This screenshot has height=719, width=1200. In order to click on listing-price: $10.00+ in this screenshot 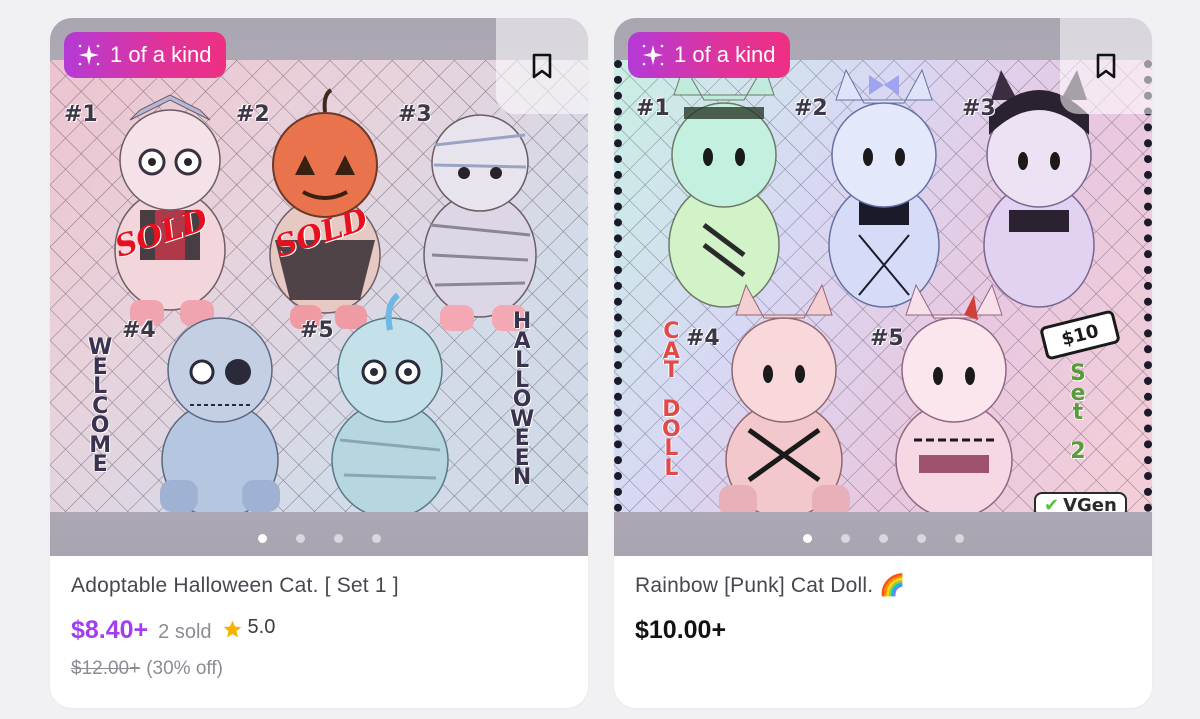, I will do `click(681, 630)`.